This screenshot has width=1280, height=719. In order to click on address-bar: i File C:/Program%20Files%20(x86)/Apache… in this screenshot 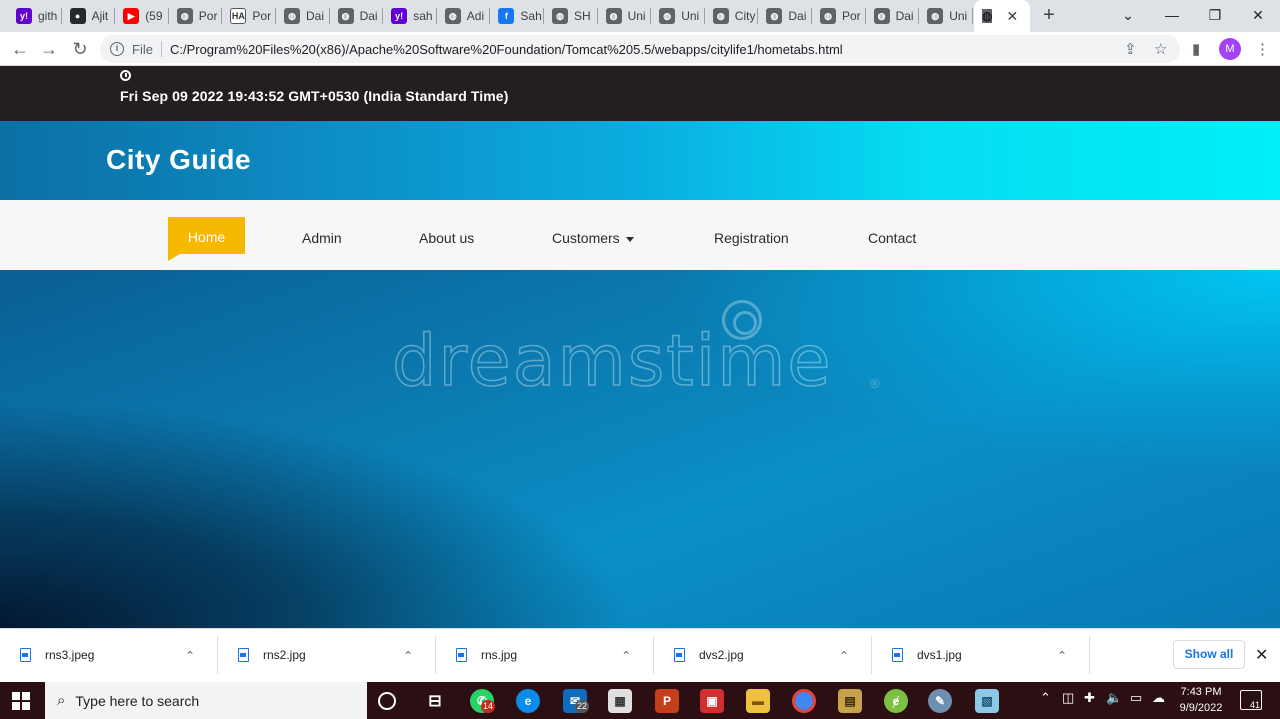, I will do `click(640, 49)`.